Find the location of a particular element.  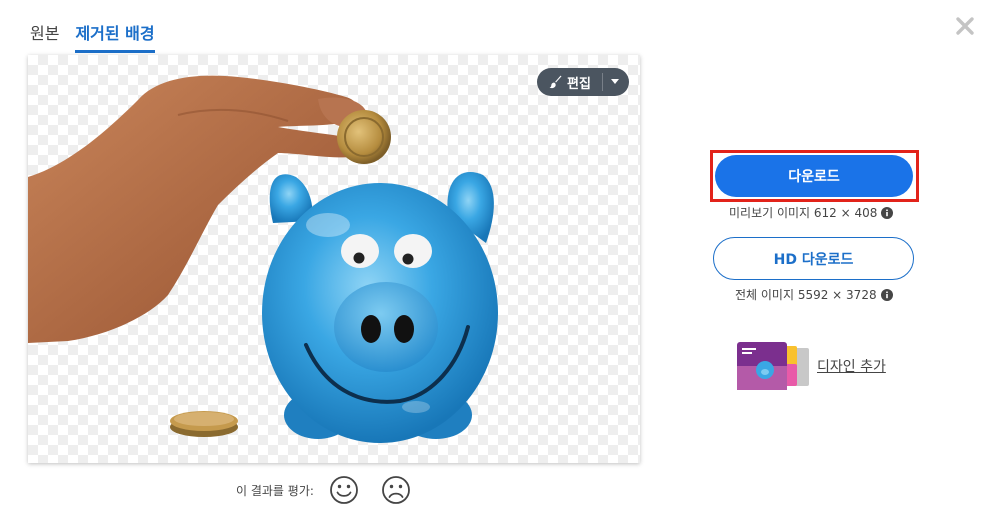

smile-icon is located at coordinates (344, 490).